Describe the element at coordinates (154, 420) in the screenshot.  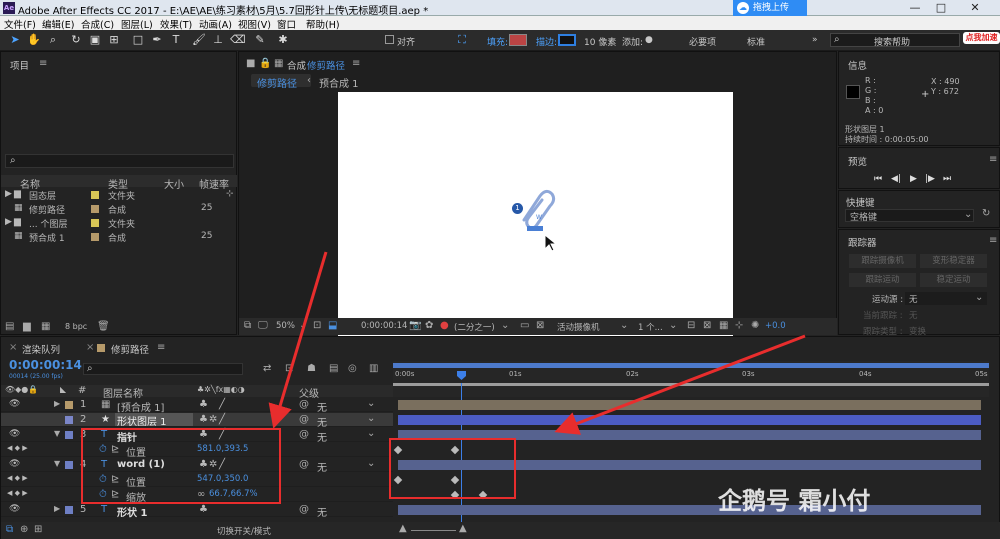
I see `layer-name: 形状图层 1` at that location.